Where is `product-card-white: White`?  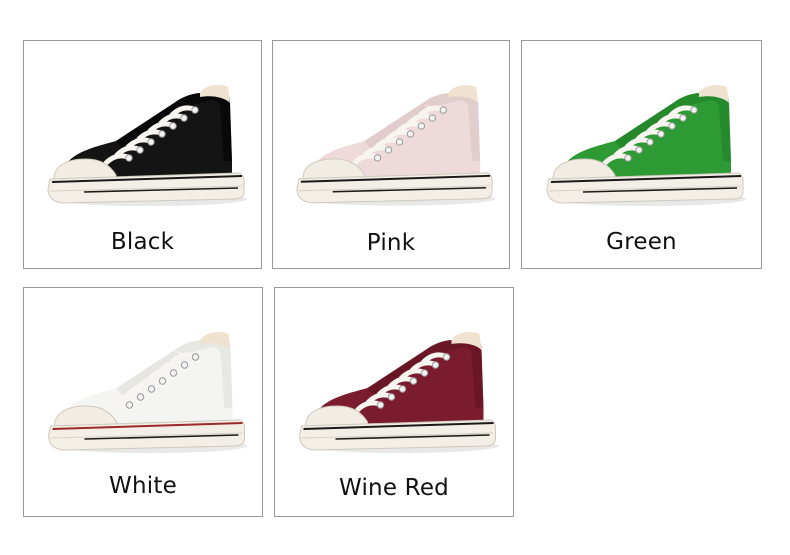 product-card-white: White is located at coordinates (143, 402).